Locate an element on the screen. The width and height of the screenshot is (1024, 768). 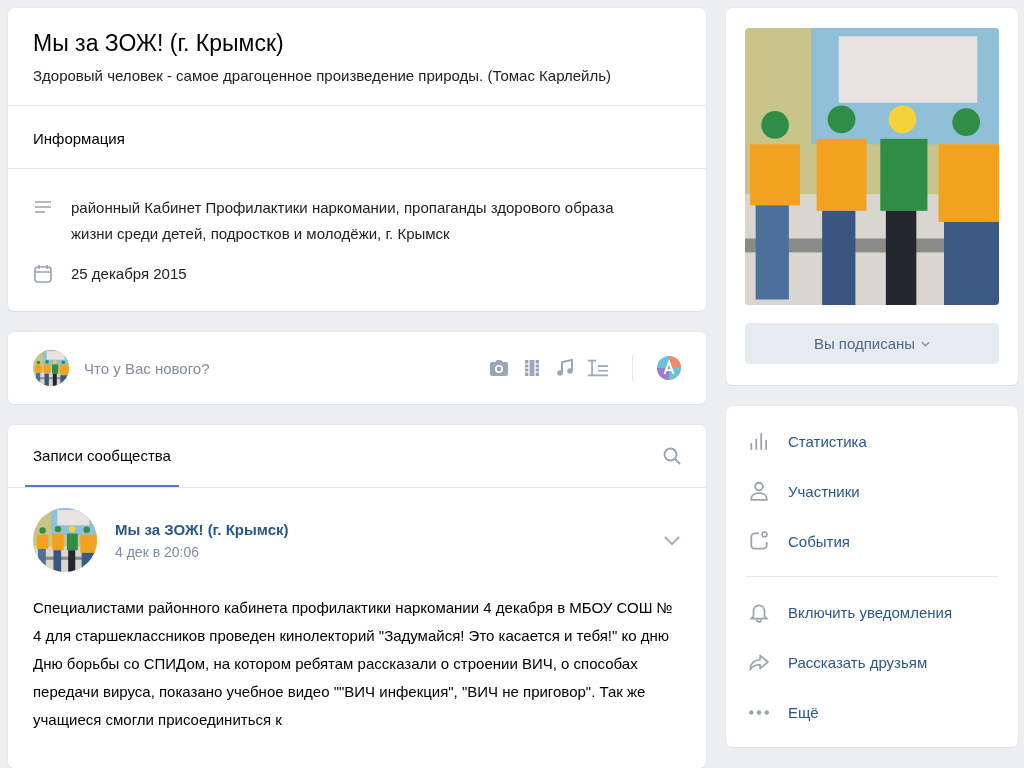
text-format-icon is located at coordinates (598, 368).